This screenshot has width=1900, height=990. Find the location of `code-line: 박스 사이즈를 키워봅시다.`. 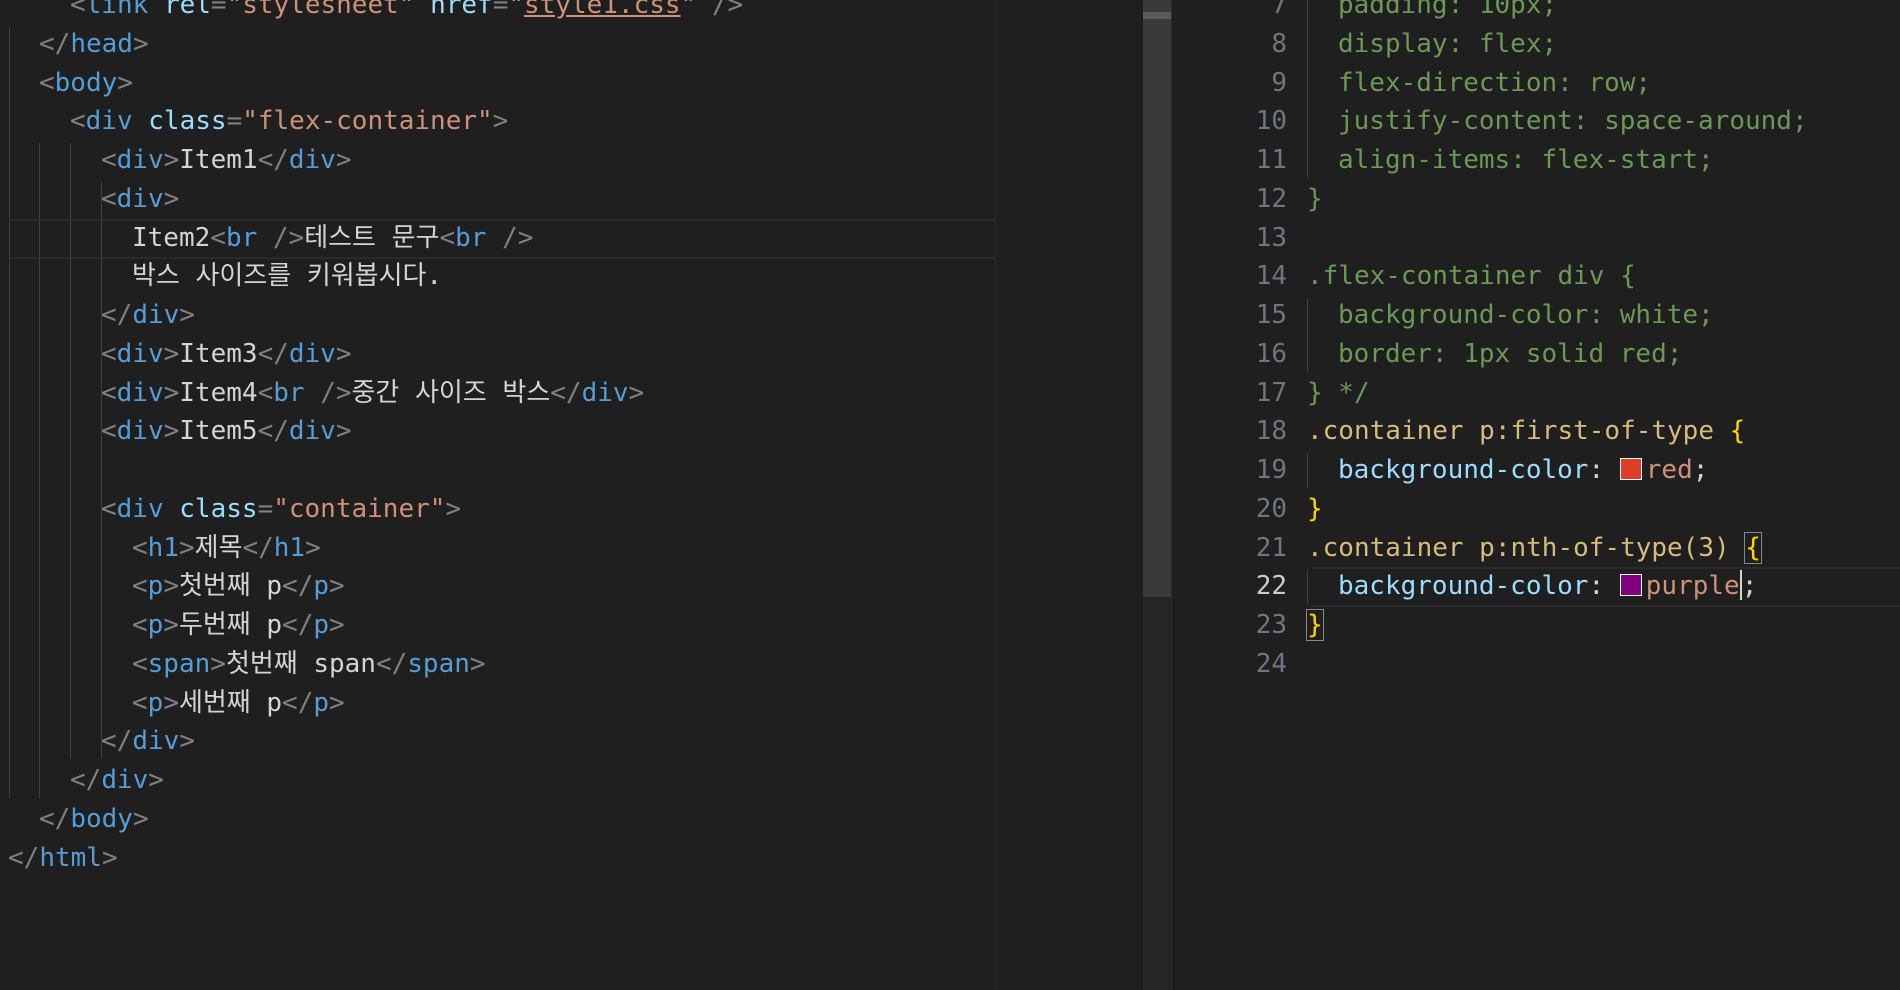

code-line: 박스 사이즈를 키워봅시다. is located at coordinates (497, 276).